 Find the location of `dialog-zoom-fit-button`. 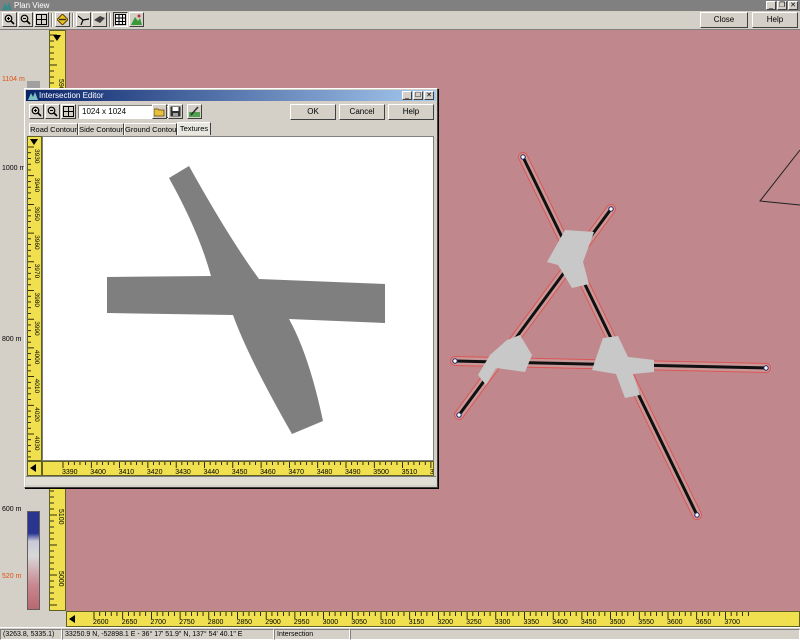

dialog-zoom-fit-button is located at coordinates (68, 111).